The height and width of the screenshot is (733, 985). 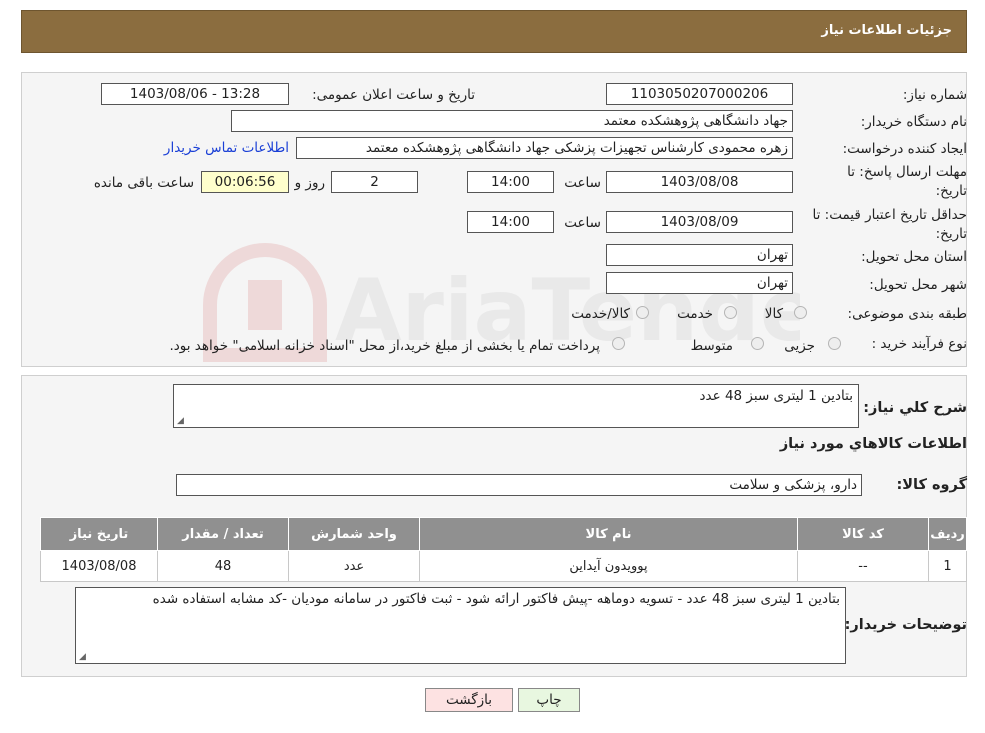 What do you see at coordinates (699, 255) in the screenshot?
I see `province-field: تهران` at bounding box center [699, 255].